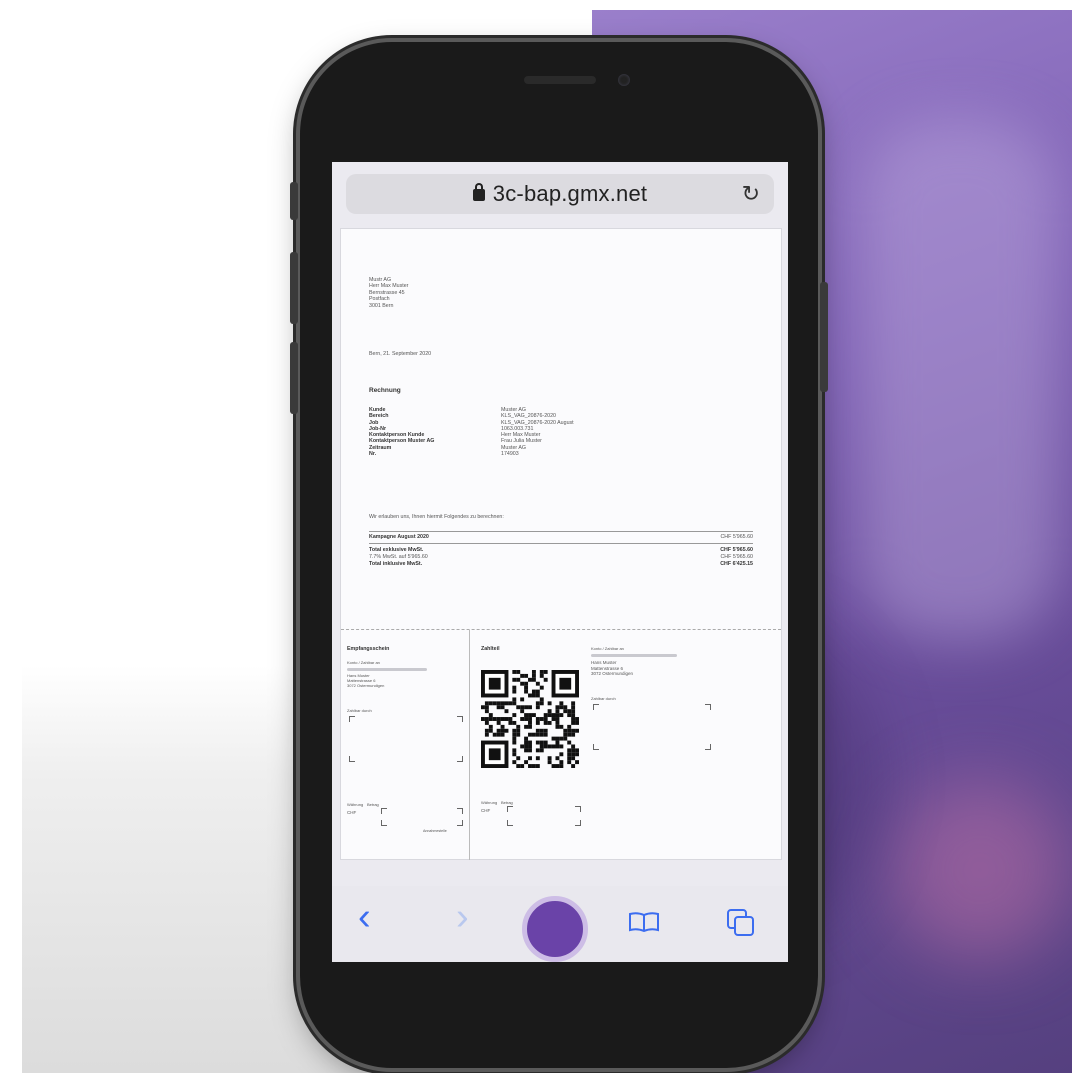  I want to click on record-button, so click(555, 929).